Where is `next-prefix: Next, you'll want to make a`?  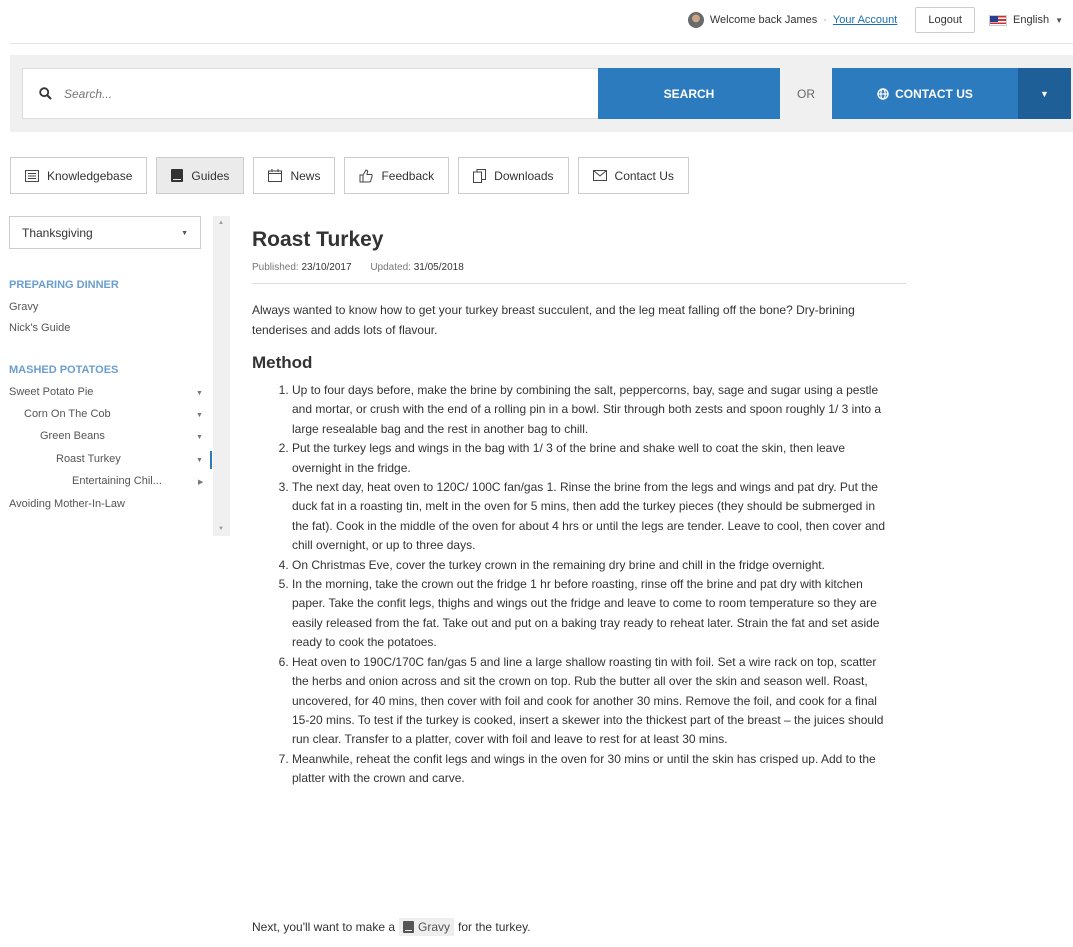 next-prefix: Next, you'll want to make a is located at coordinates (324, 927).